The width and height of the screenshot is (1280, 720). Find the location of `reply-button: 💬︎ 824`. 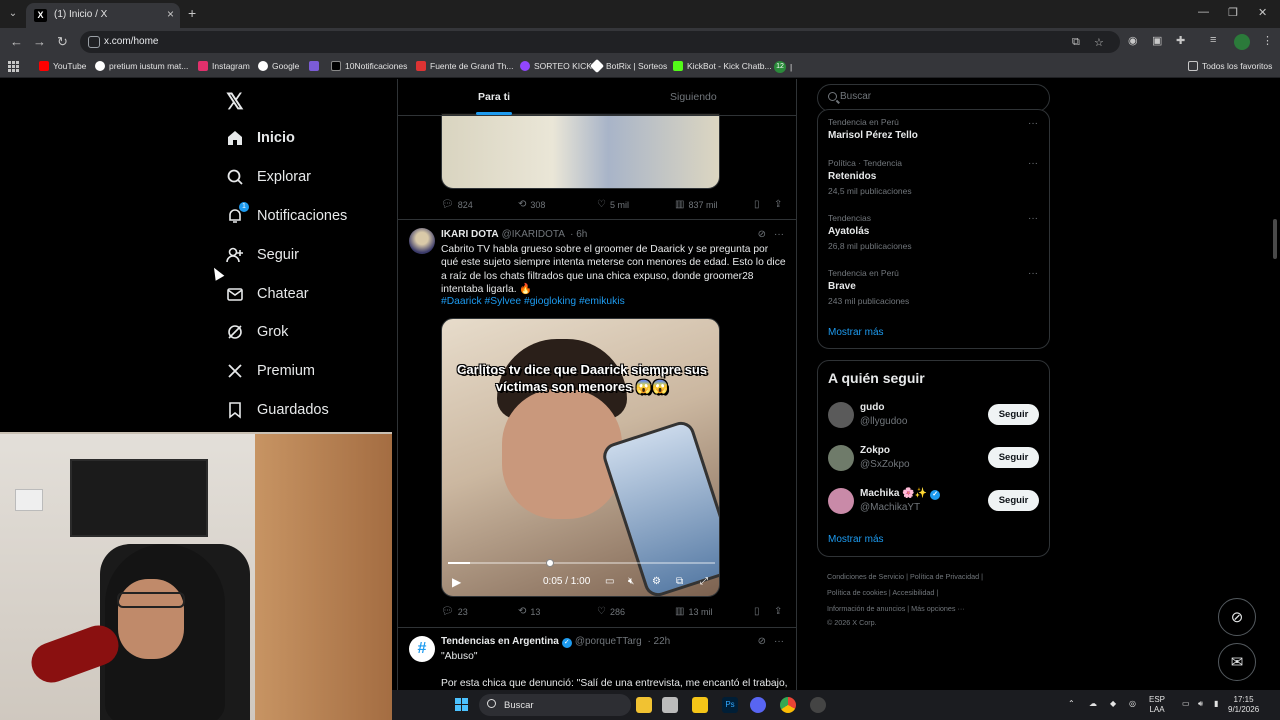

reply-button: 💬︎ 824 is located at coordinates (457, 204).